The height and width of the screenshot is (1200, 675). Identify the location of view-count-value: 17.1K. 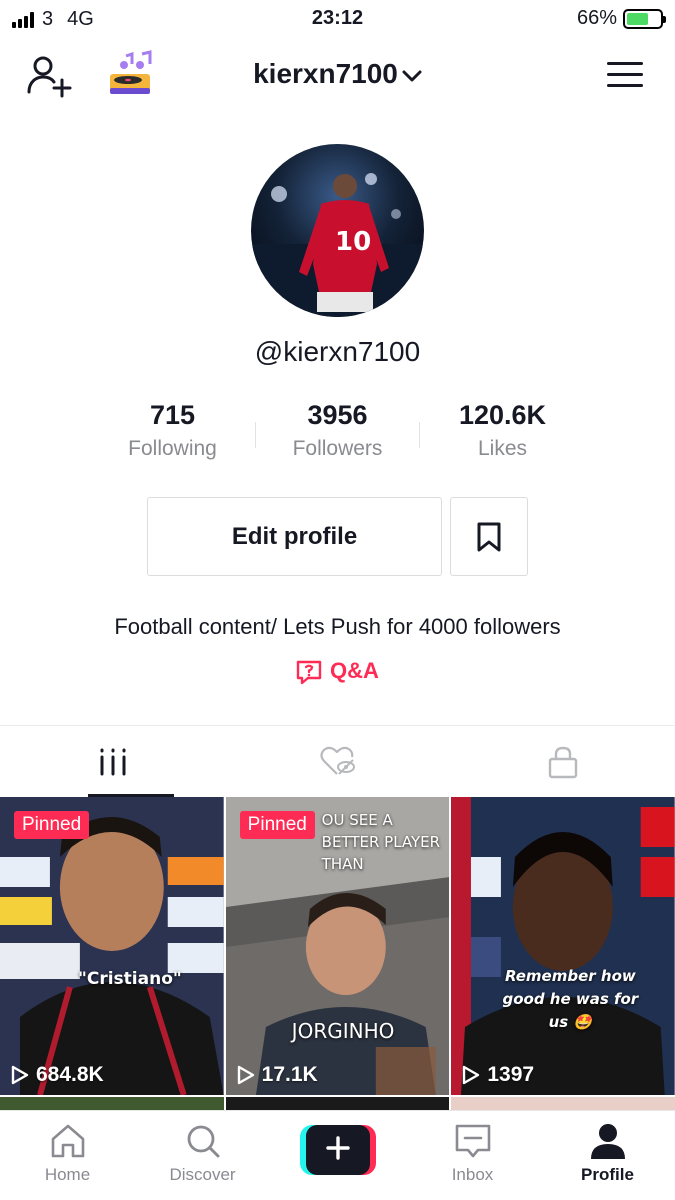
(289, 1074).